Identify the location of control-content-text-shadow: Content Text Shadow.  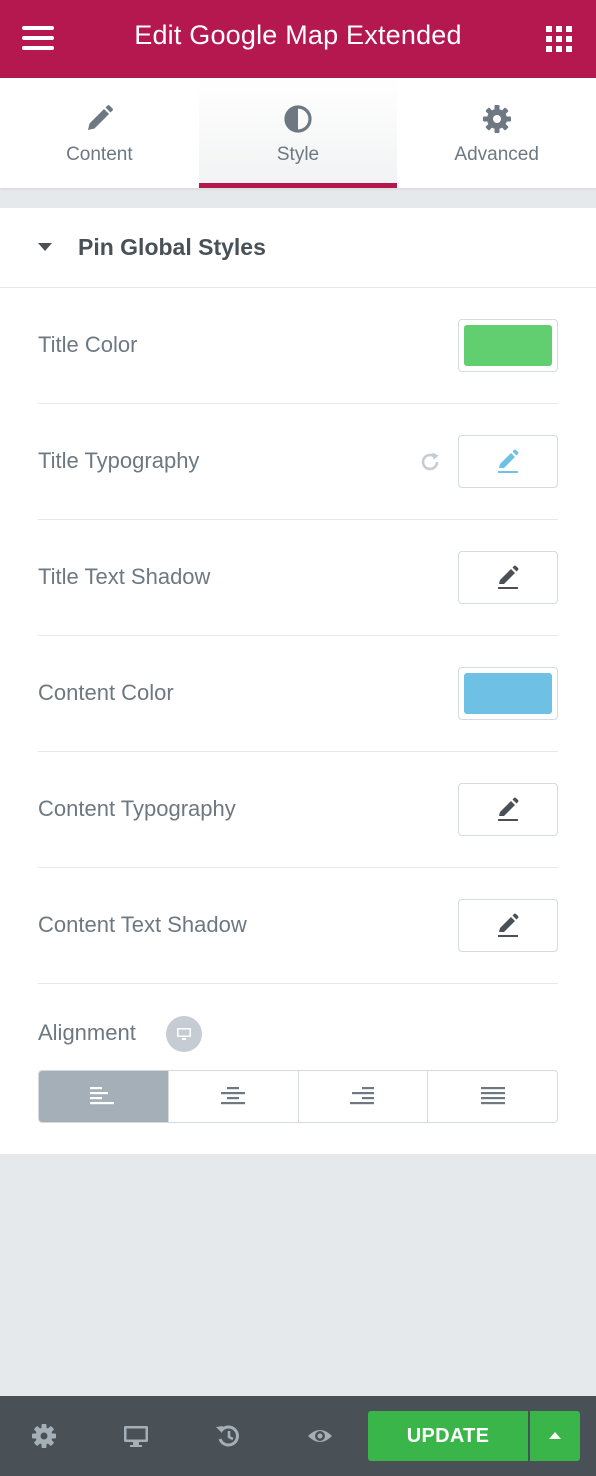
(298, 926).